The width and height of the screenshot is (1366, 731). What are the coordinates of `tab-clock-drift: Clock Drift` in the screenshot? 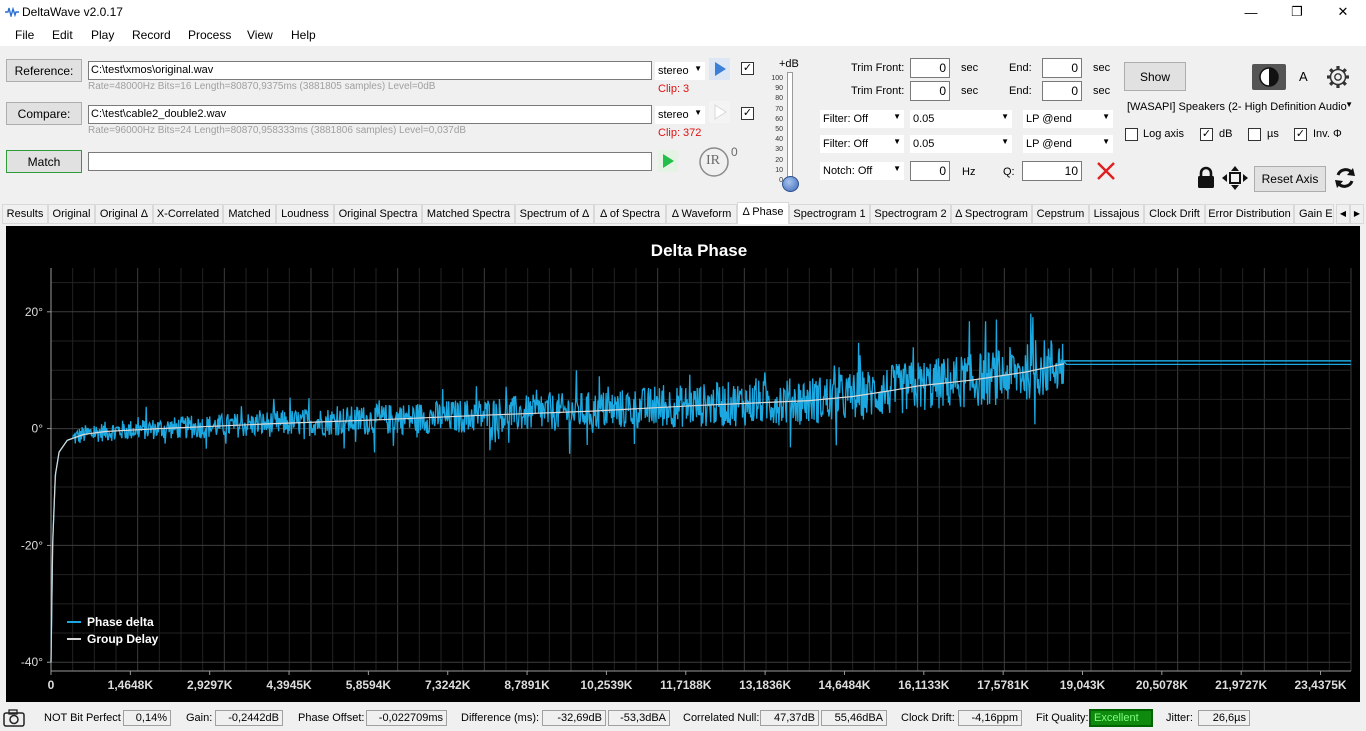 It's located at (1174, 214).